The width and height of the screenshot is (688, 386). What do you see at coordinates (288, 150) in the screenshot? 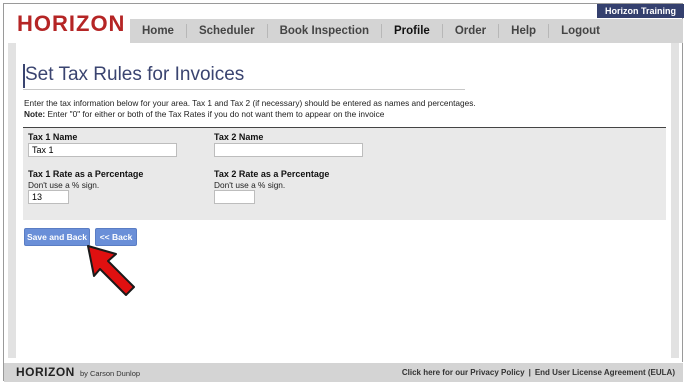
I see `tax2-name-input` at bounding box center [288, 150].